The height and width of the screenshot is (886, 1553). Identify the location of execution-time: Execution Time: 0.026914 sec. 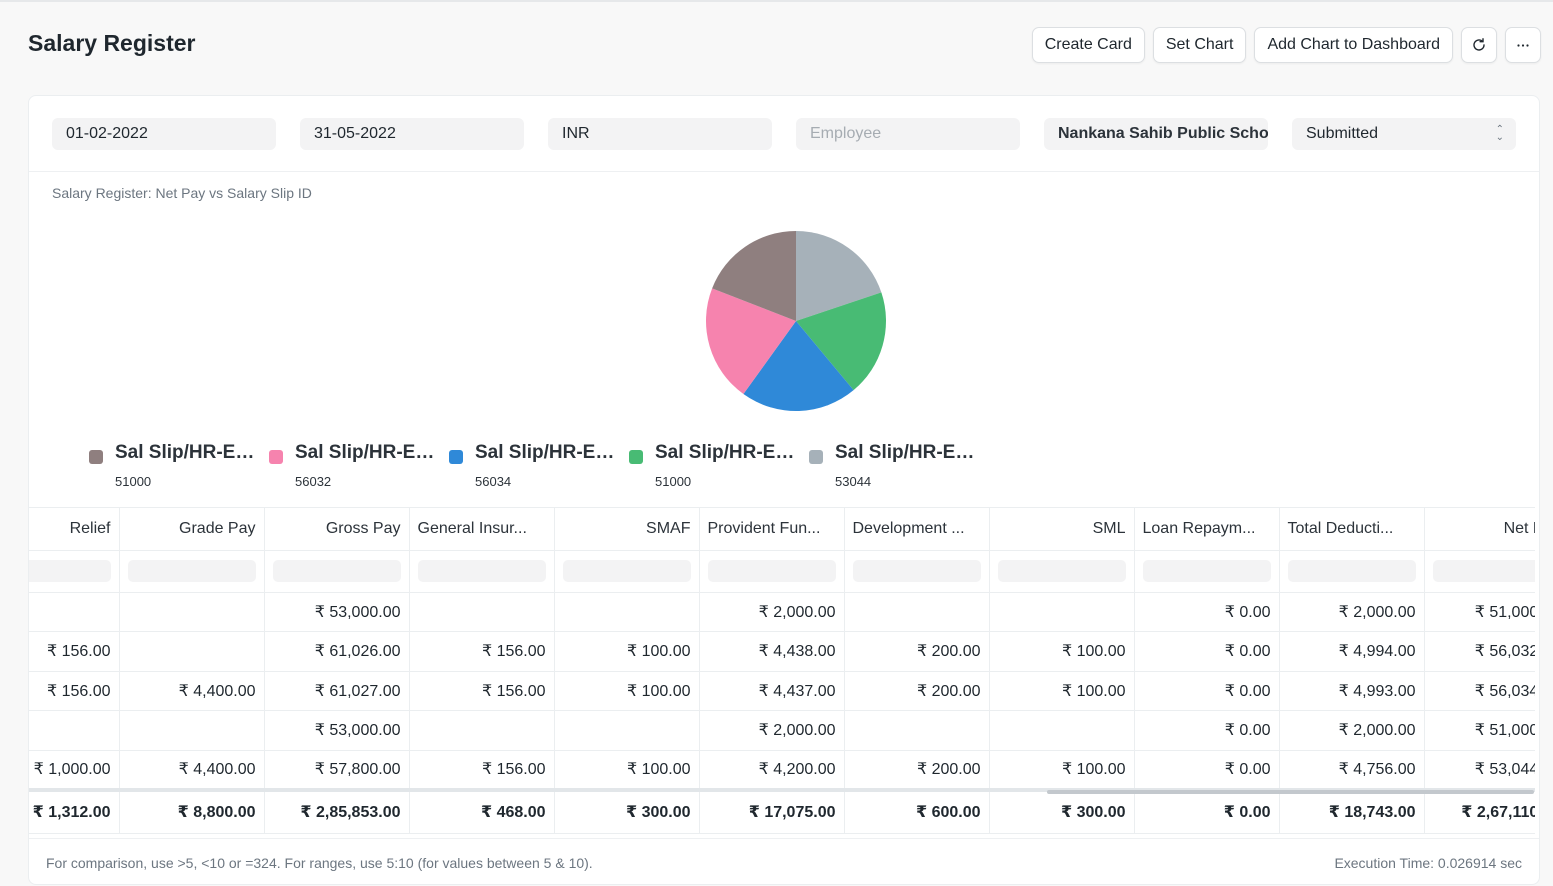
(1428, 863).